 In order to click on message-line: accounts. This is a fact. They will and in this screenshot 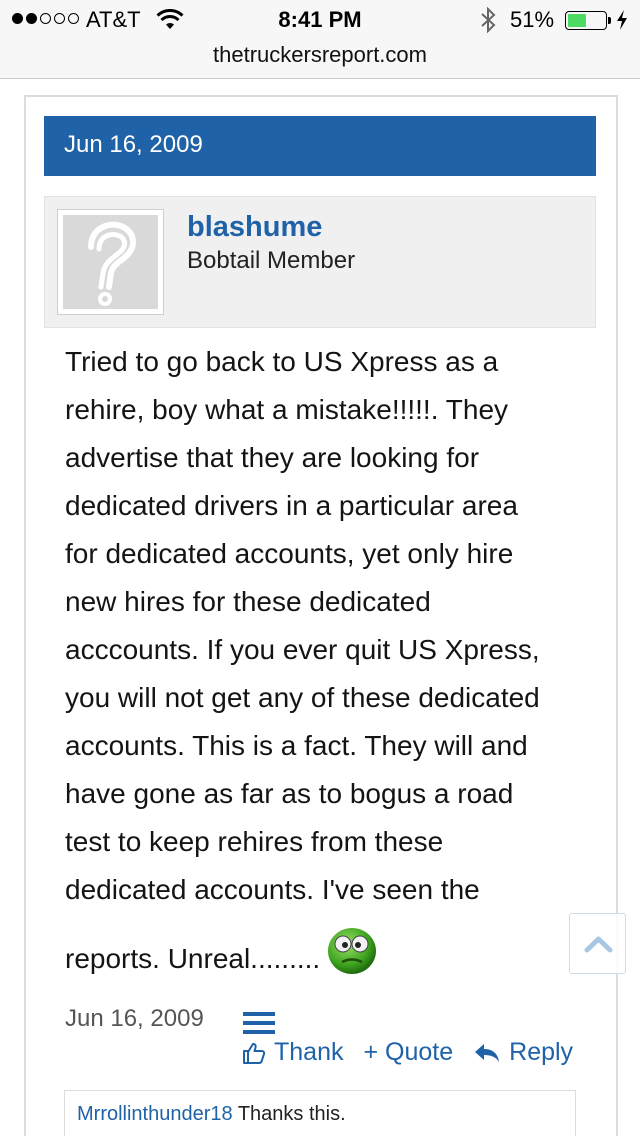, I will do `click(296, 745)`.